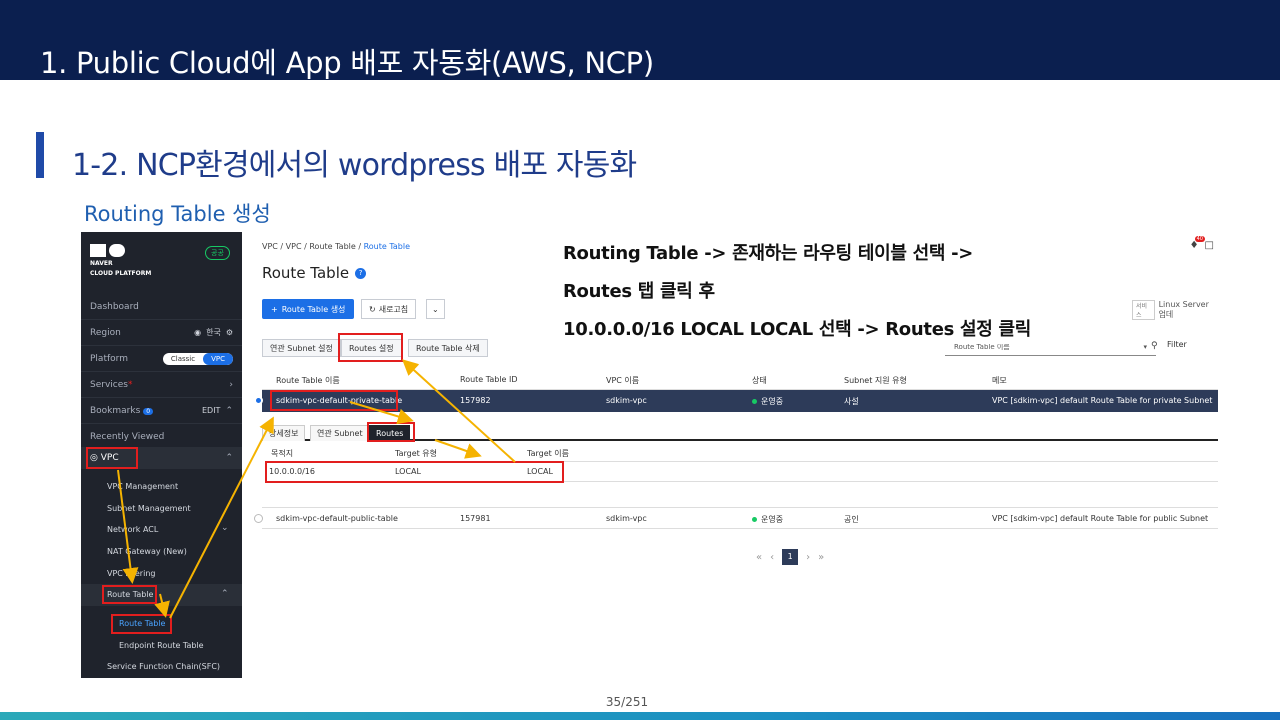 The width and height of the screenshot is (1280, 720). What do you see at coordinates (361, 273) in the screenshot?
I see `info-icon: ?` at bounding box center [361, 273].